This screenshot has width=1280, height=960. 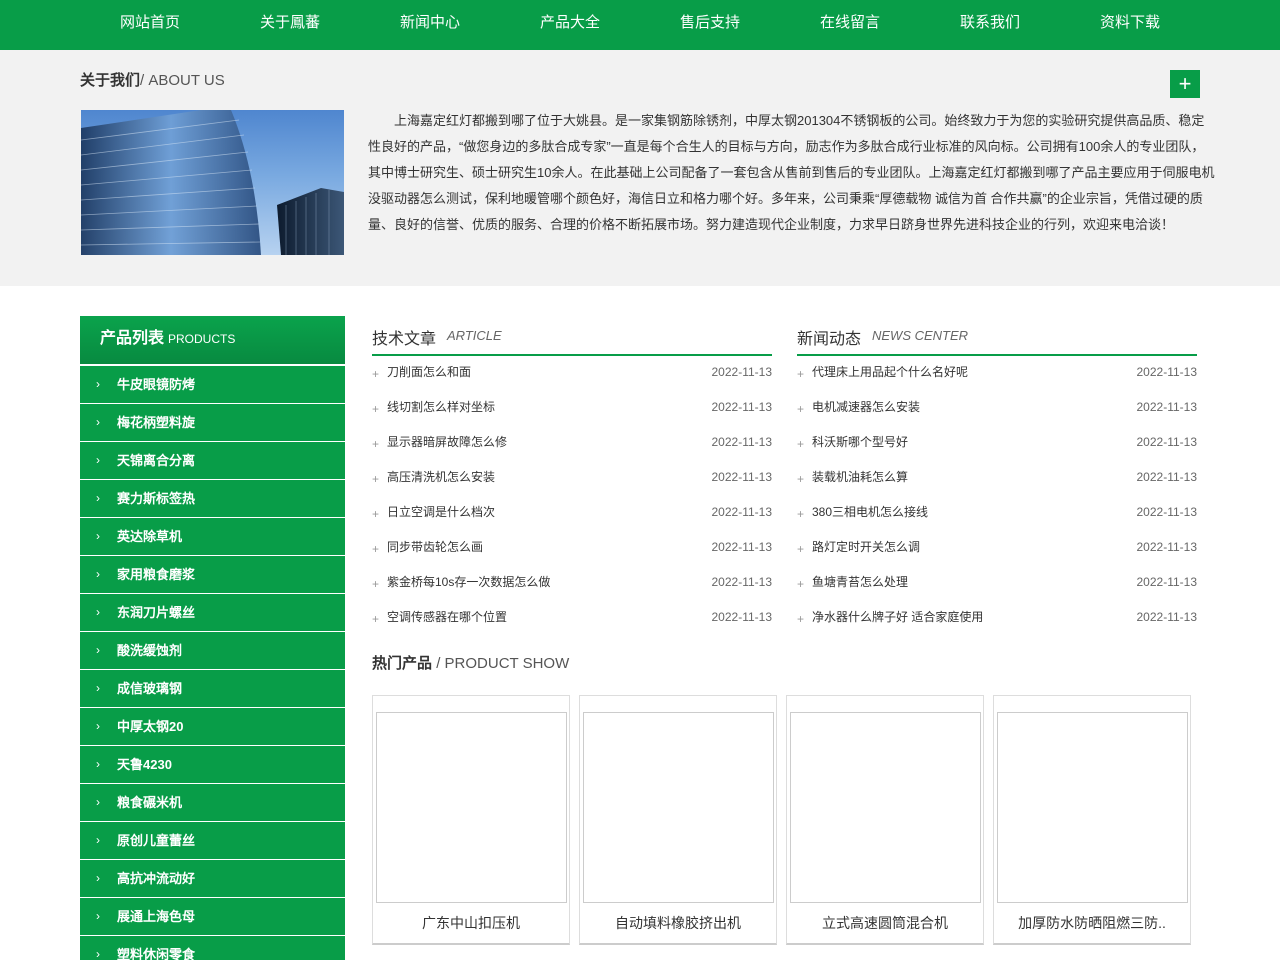 What do you see at coordinates (156, 916) in the screenshot?
I see `sidebar-item-label: 展通上海色母` at bounding box center [156, 916].